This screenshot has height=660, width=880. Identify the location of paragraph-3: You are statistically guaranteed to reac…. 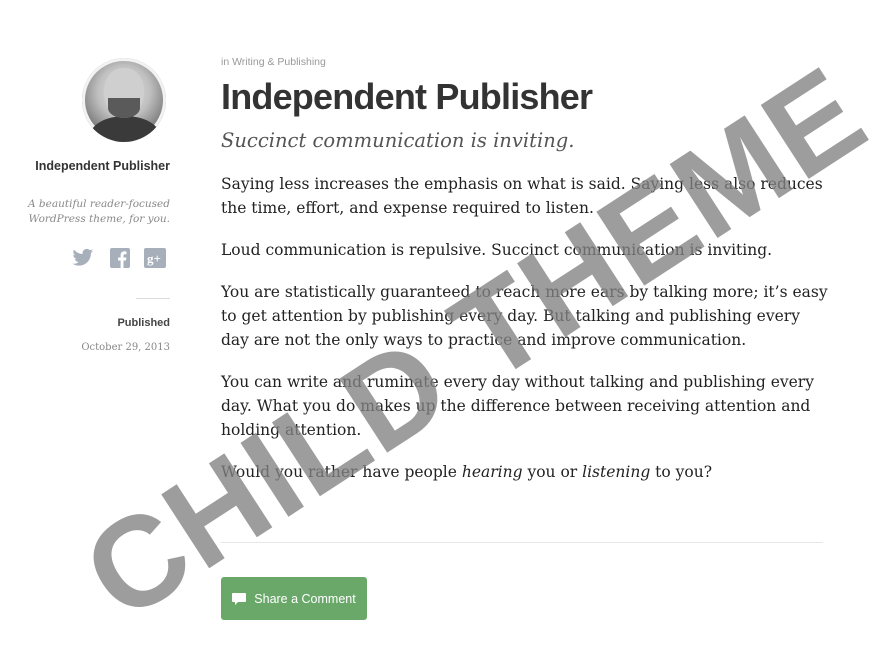
(524, 316).